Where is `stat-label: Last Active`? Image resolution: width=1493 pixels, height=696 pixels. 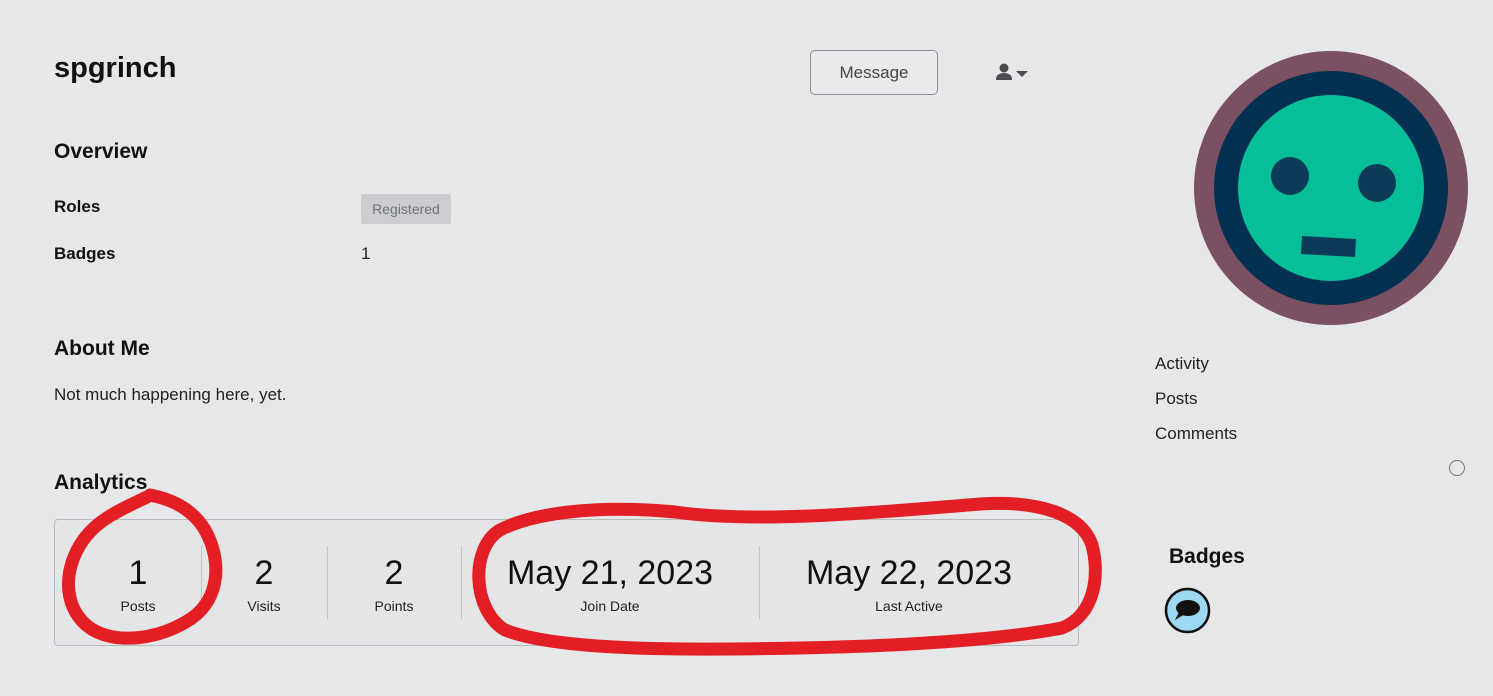
stat-label: Last Active is located at coordinates (909, 606).